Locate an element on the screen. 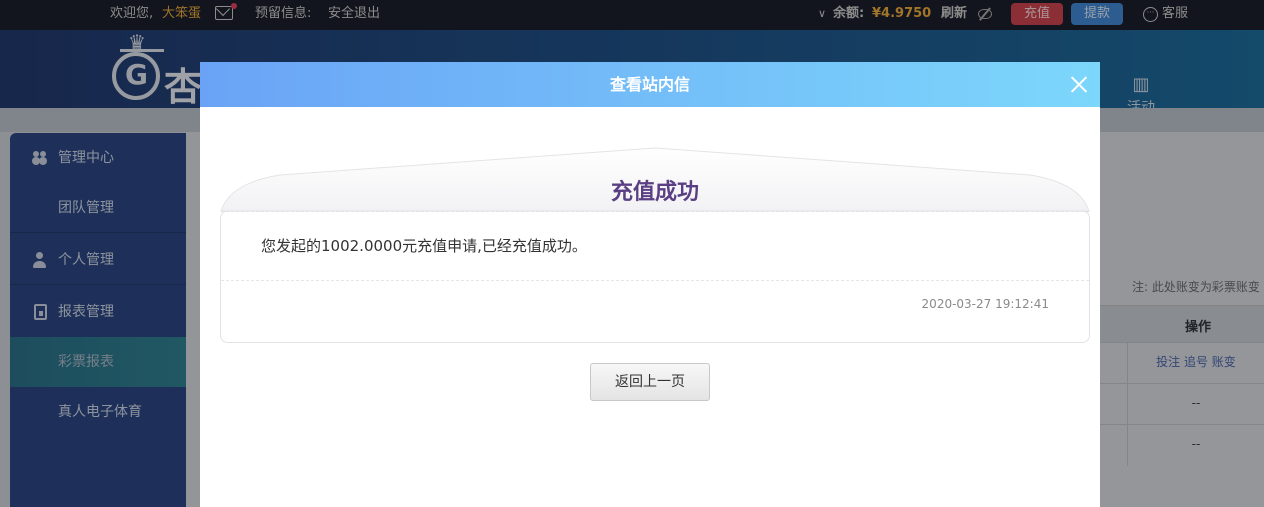 The image size is (1264, 507). message-body: 您发起的1002.0000元充值申请,已经充值成功。 is located at coordinates (424, 246).